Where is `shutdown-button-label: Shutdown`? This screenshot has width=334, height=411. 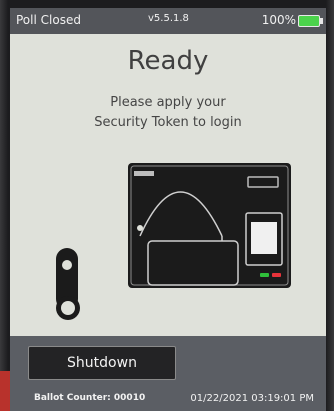 shutdown-button-label: Shutdown is located at coordinates (102, 363).